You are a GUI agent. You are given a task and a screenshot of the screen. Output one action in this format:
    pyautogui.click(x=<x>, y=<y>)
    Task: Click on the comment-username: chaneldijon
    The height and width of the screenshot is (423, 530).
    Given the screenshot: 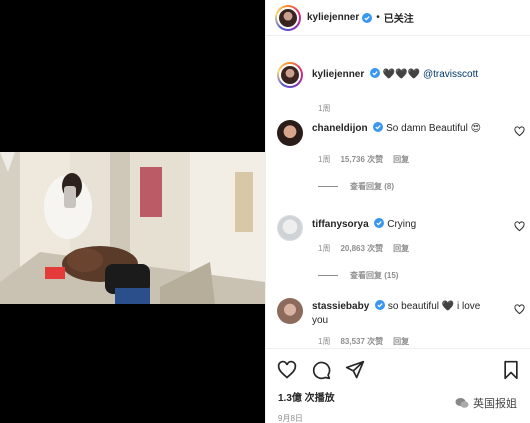 What is the action you would take?
    pyautogui.click(x=340, y=128)
    